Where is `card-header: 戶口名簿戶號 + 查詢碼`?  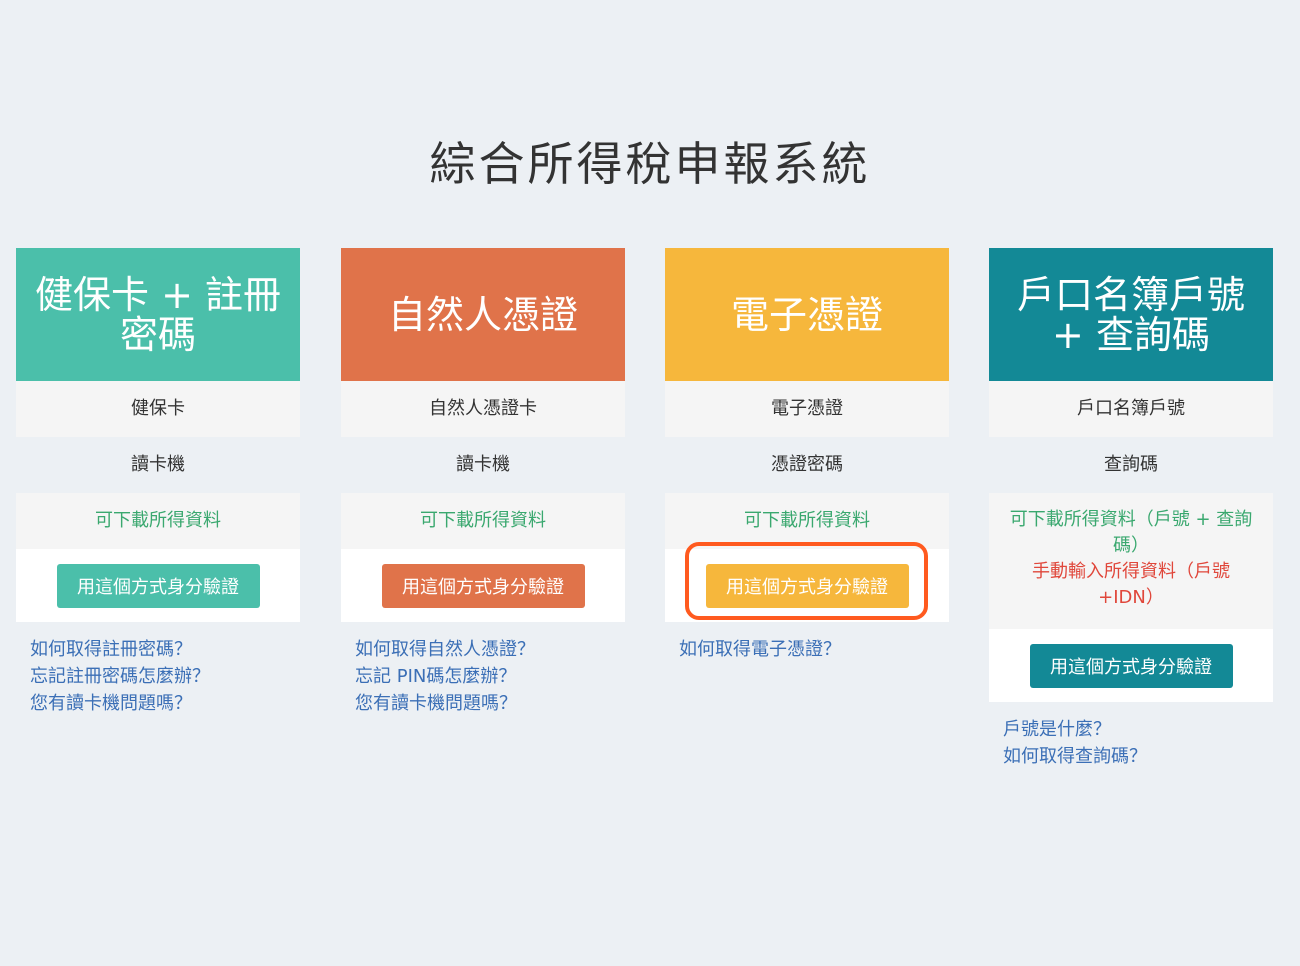
card-header: 戶口名簿戶號 + 查詢碼 is located at coordinates (1131, 314).